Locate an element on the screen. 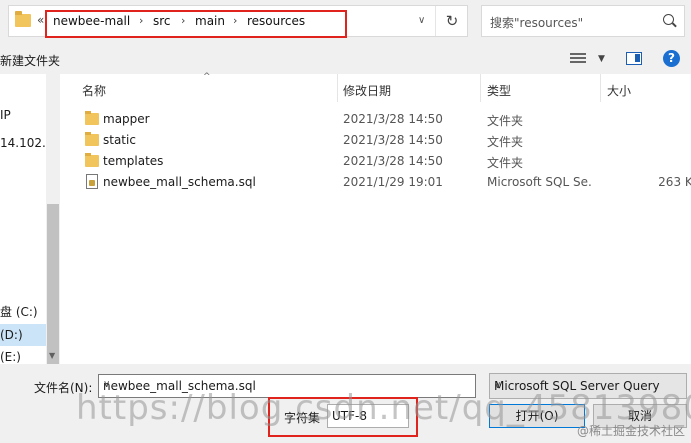  list-item: mapper 2021/3/28 14:50 文件夹 is located at coordinates (375, 119).